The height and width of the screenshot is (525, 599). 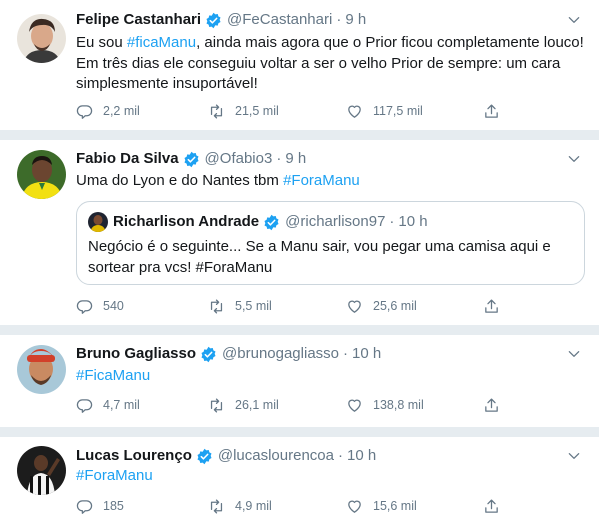 I want to click on hashtag-link: #ficaManu, so click(x=161, y=42).